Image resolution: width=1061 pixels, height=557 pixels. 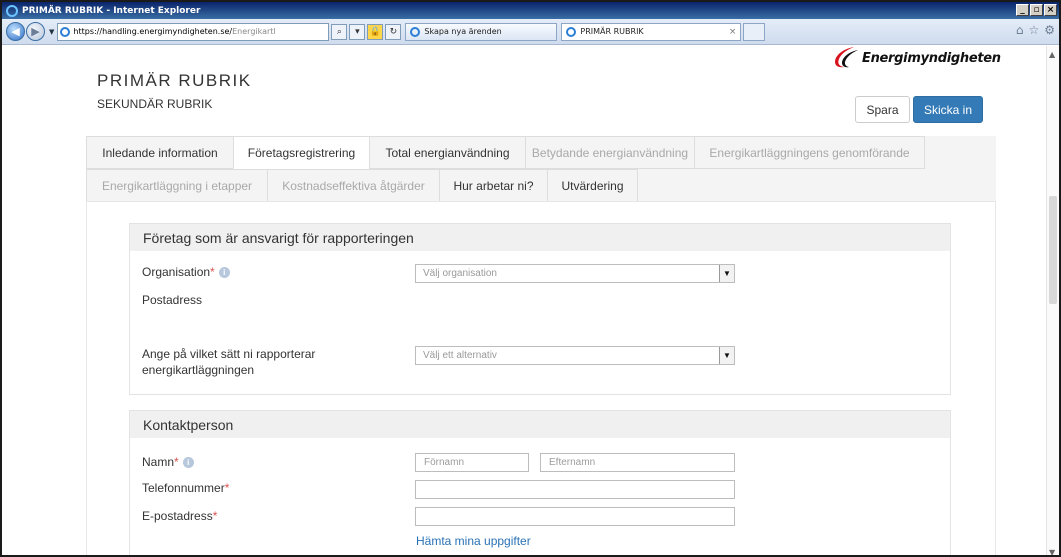 What do you see at coordinates (651, 31) in the screenshot?
I see `browser-tab-primar: PRIMÄR RUBRIK ×` at bounding box center [651, 31].